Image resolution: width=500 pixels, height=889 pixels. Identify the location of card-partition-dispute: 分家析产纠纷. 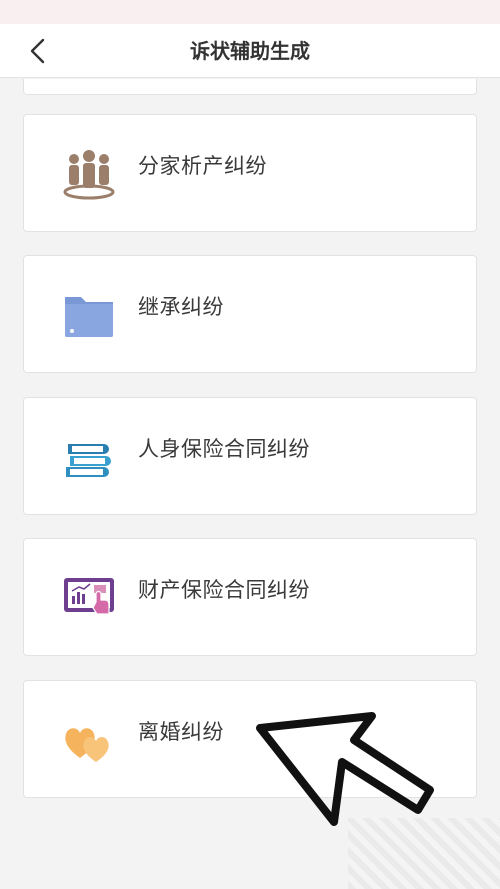
(250, 173).